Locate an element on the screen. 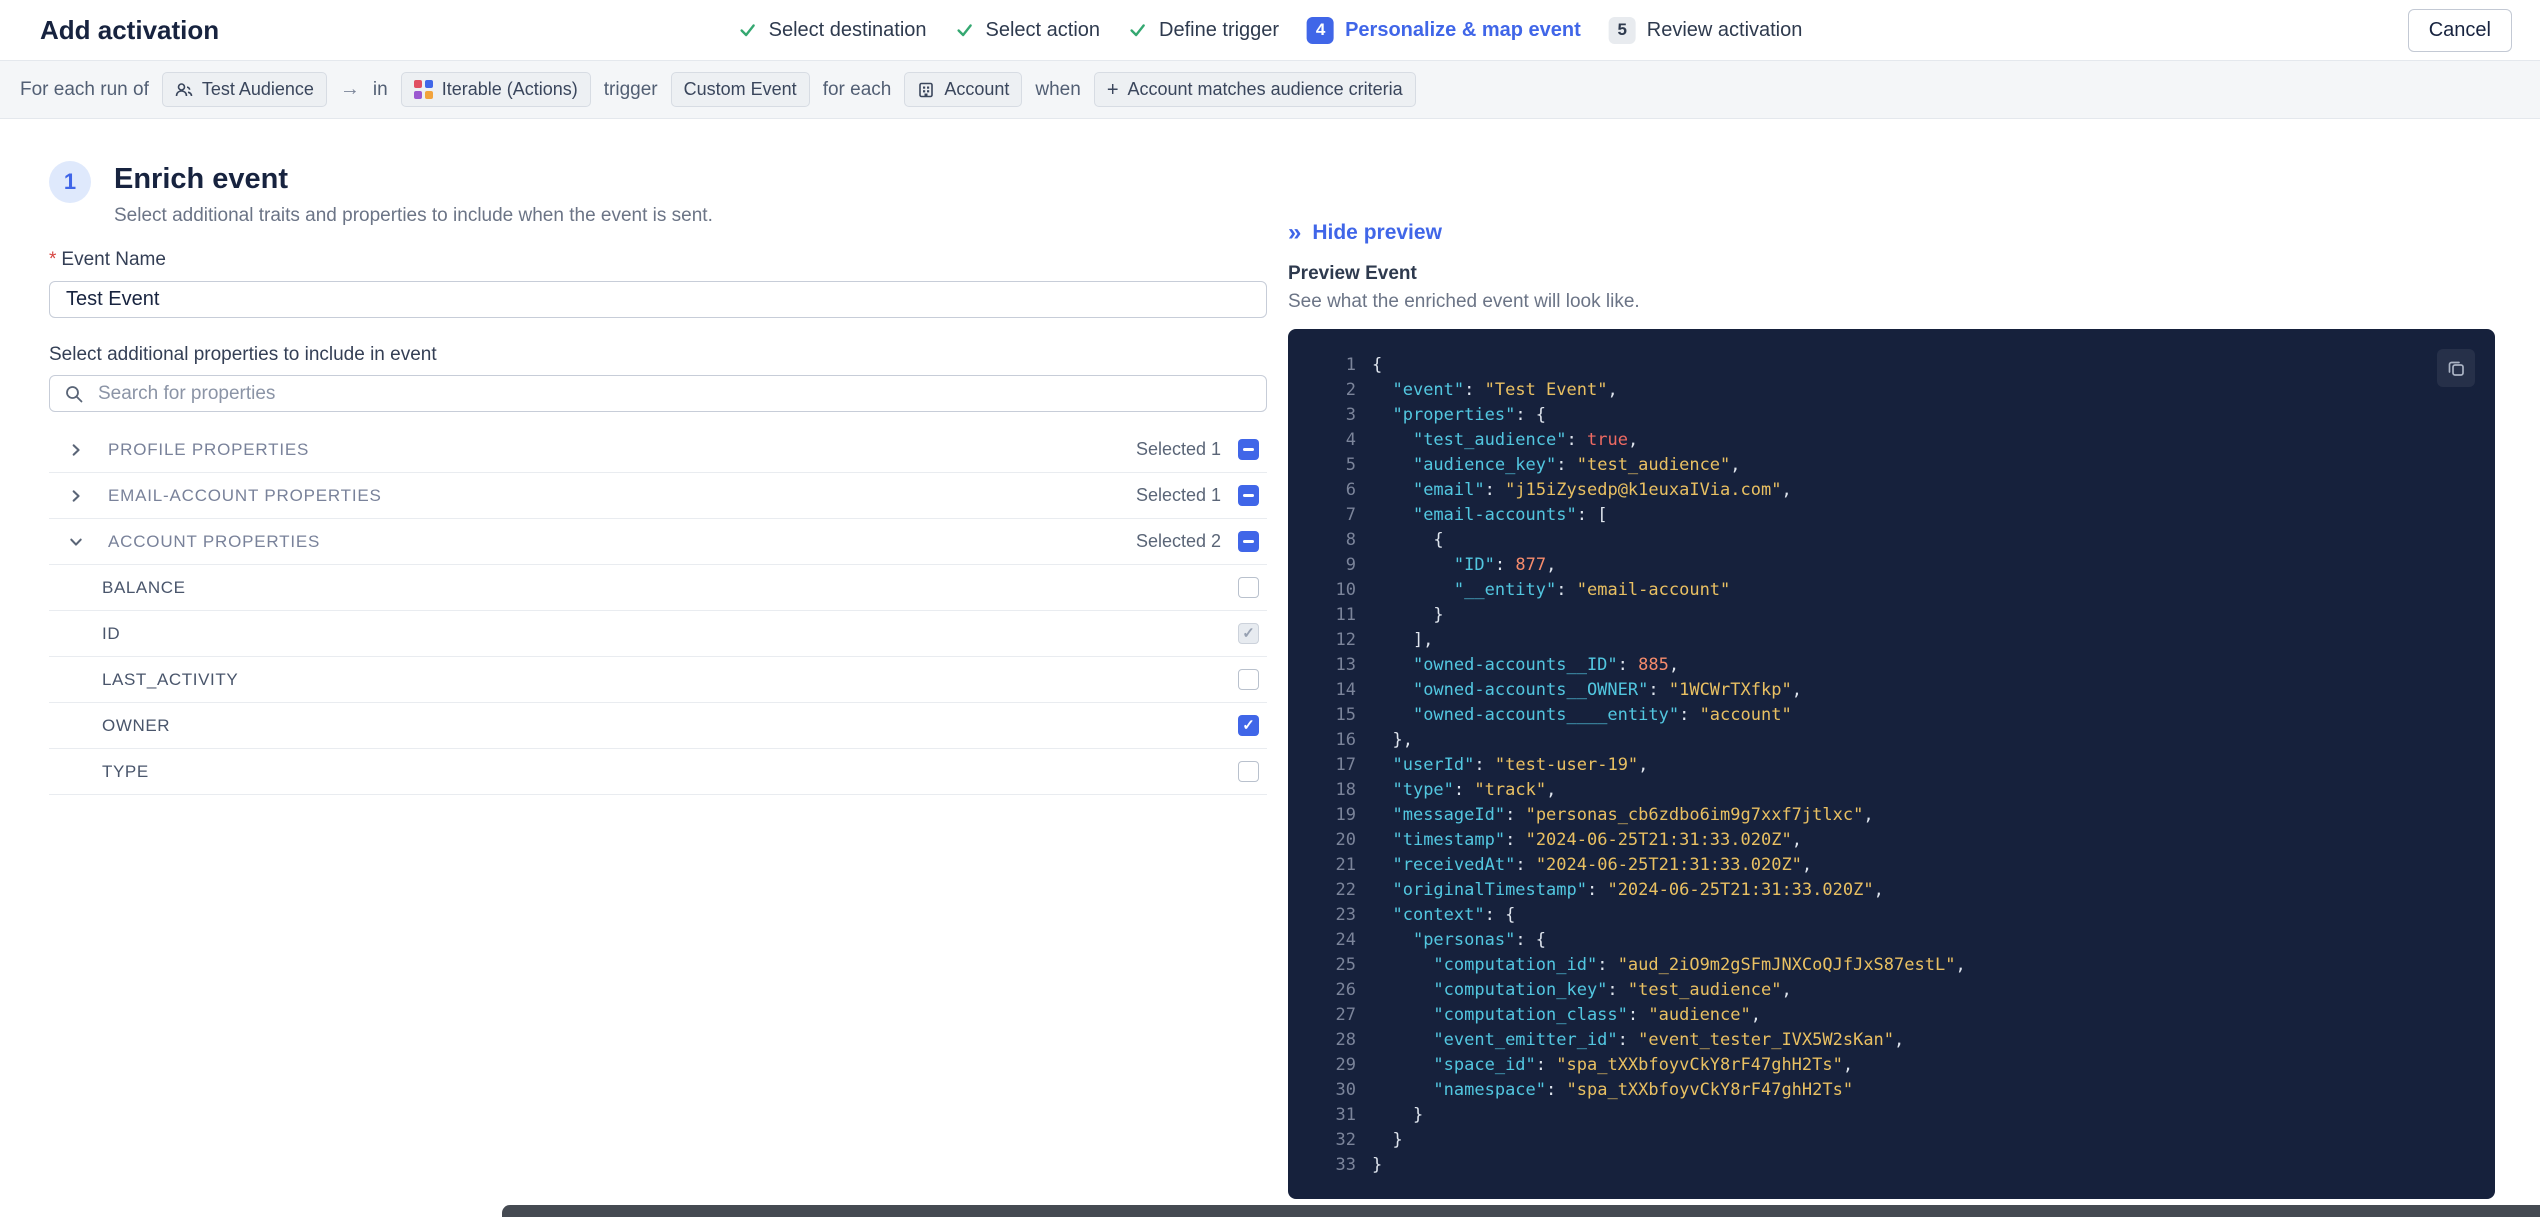 This screenshot has width=2540, height=1217. copy-button is located at coordinates (2456, 368).